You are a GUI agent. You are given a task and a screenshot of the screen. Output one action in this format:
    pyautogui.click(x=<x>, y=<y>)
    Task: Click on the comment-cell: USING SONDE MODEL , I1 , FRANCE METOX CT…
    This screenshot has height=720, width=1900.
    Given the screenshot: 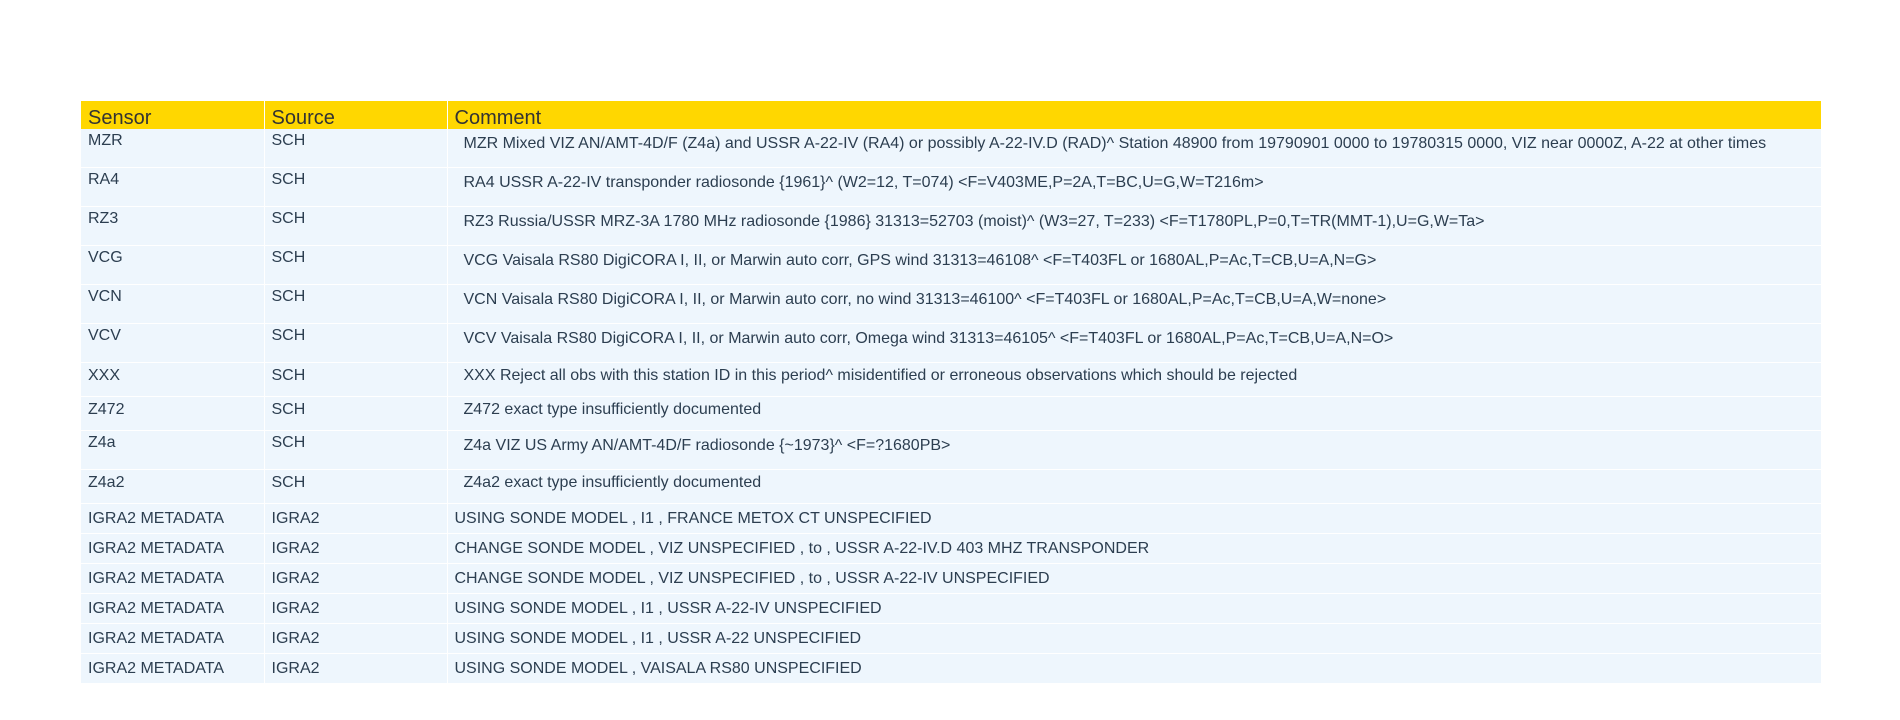 What is the action you would take?
    pyautogui.click(x=1134, y=518)
    